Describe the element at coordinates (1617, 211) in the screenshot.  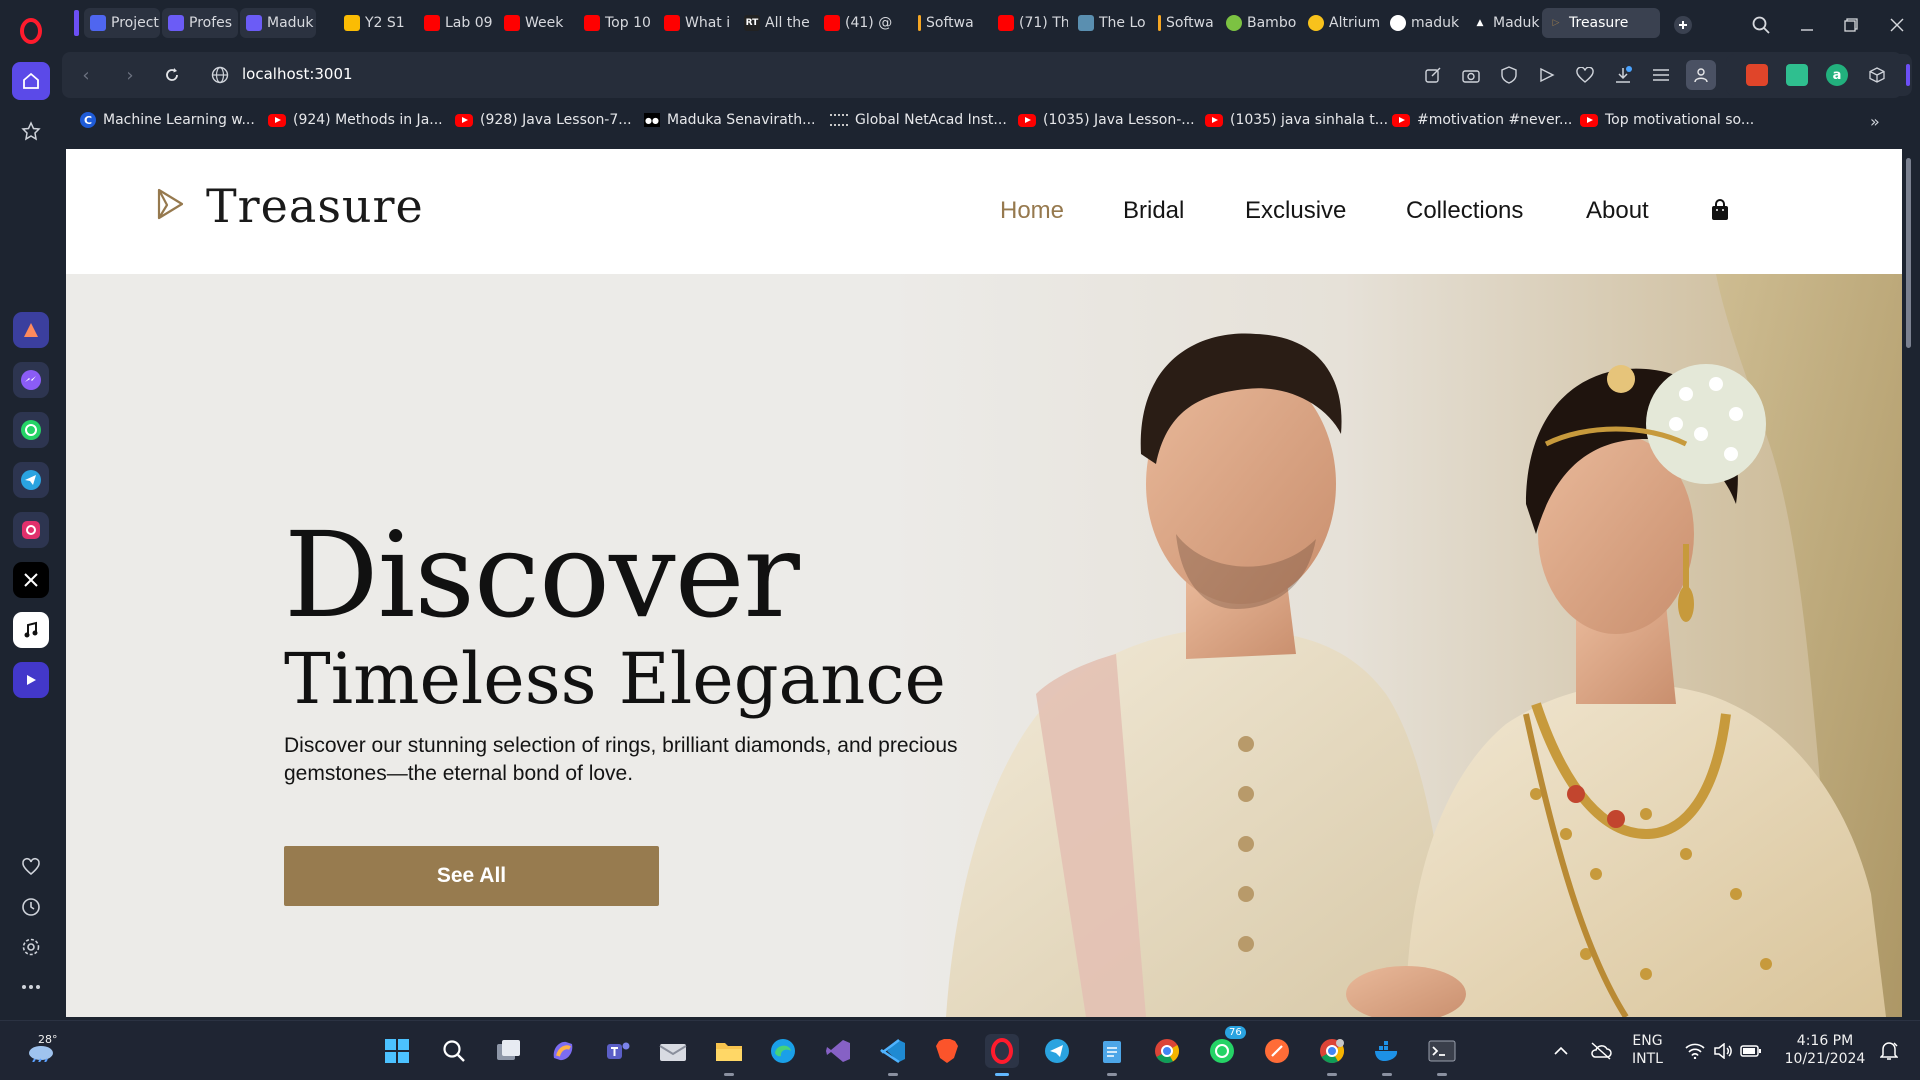
I see `nav-about: About` at that location.